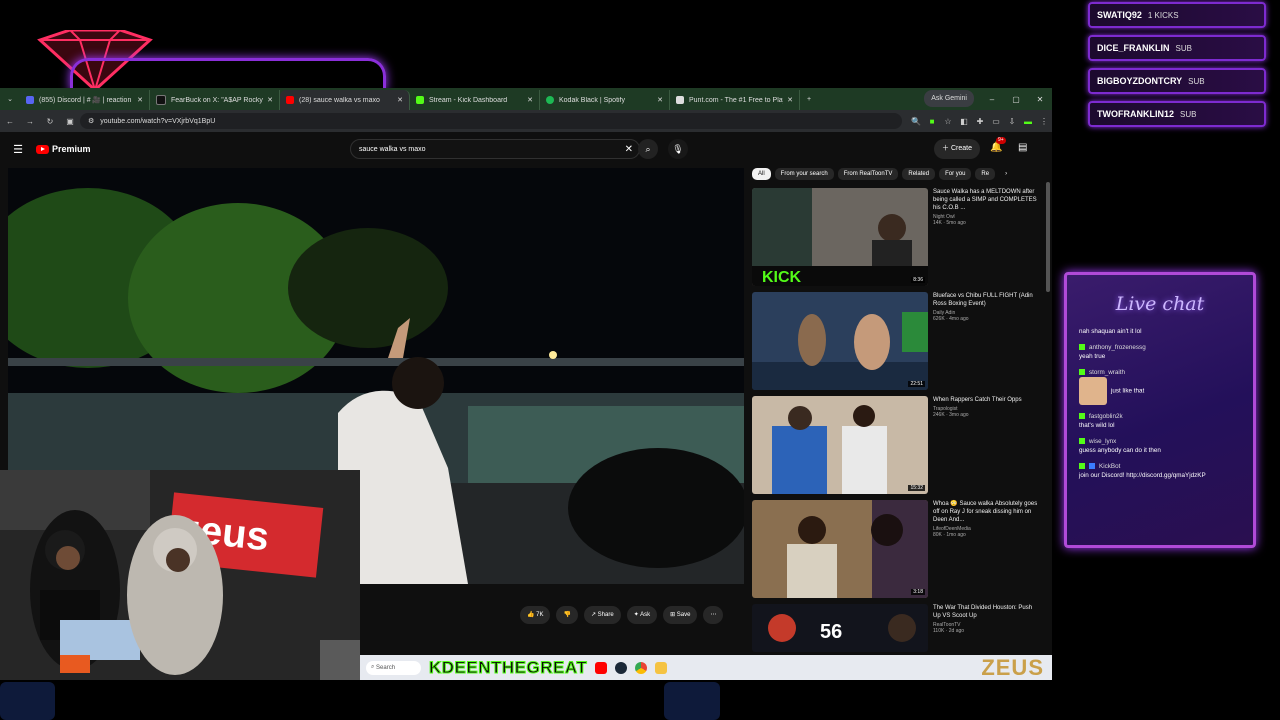 The height and width of the screenshot is (720, 1280). I want to click on extension-icon: ◧, so click(964, 121).